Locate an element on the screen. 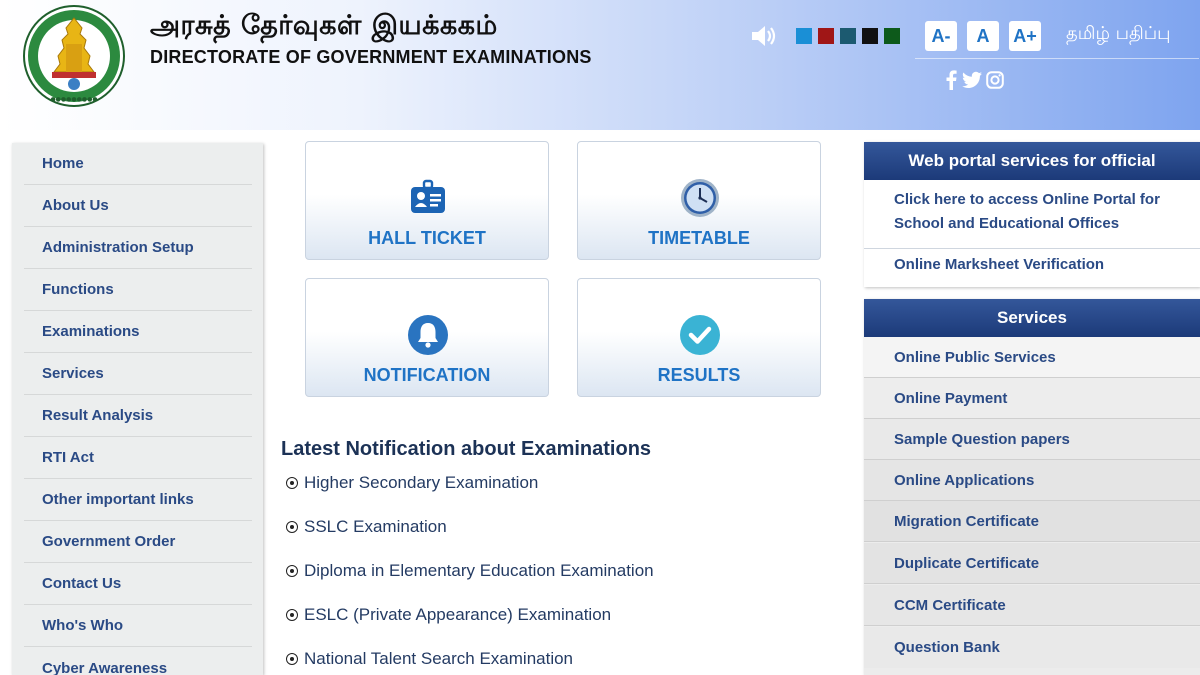  service-item-question-bank: Question Bank is located at coordinates (1032, 647).